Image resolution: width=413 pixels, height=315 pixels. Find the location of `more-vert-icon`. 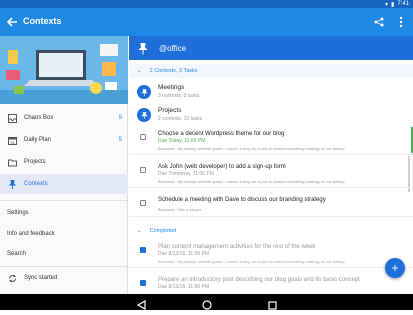

more-vert-icon is located at coordinates (401, 22).